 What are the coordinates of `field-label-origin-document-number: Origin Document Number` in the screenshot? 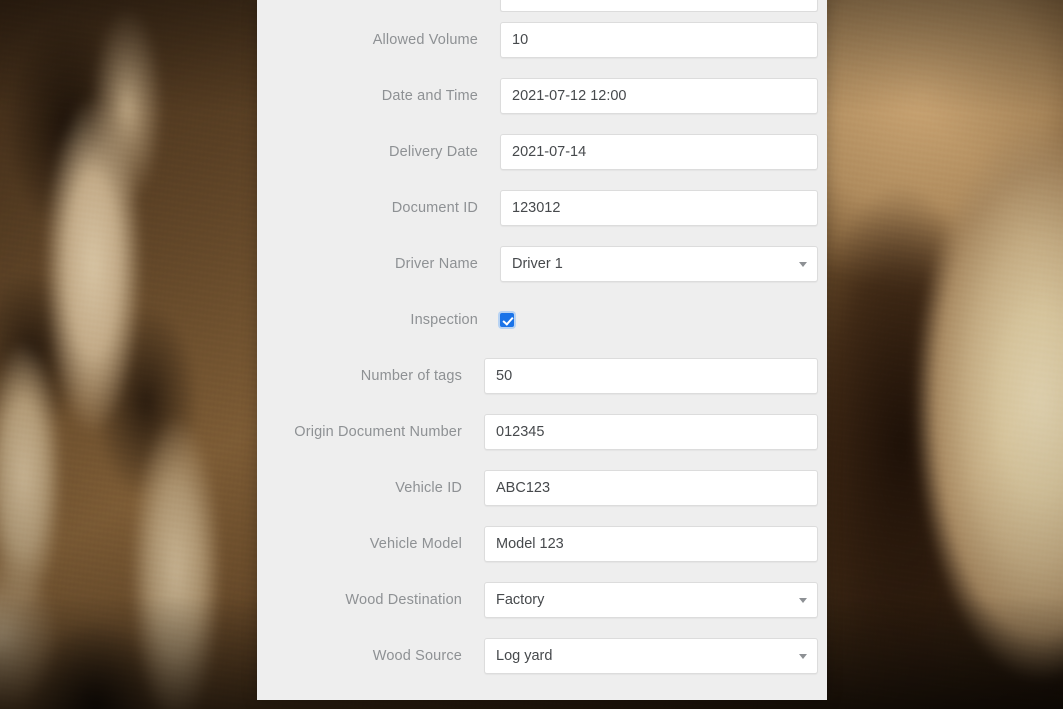 It's located at (378, 431).